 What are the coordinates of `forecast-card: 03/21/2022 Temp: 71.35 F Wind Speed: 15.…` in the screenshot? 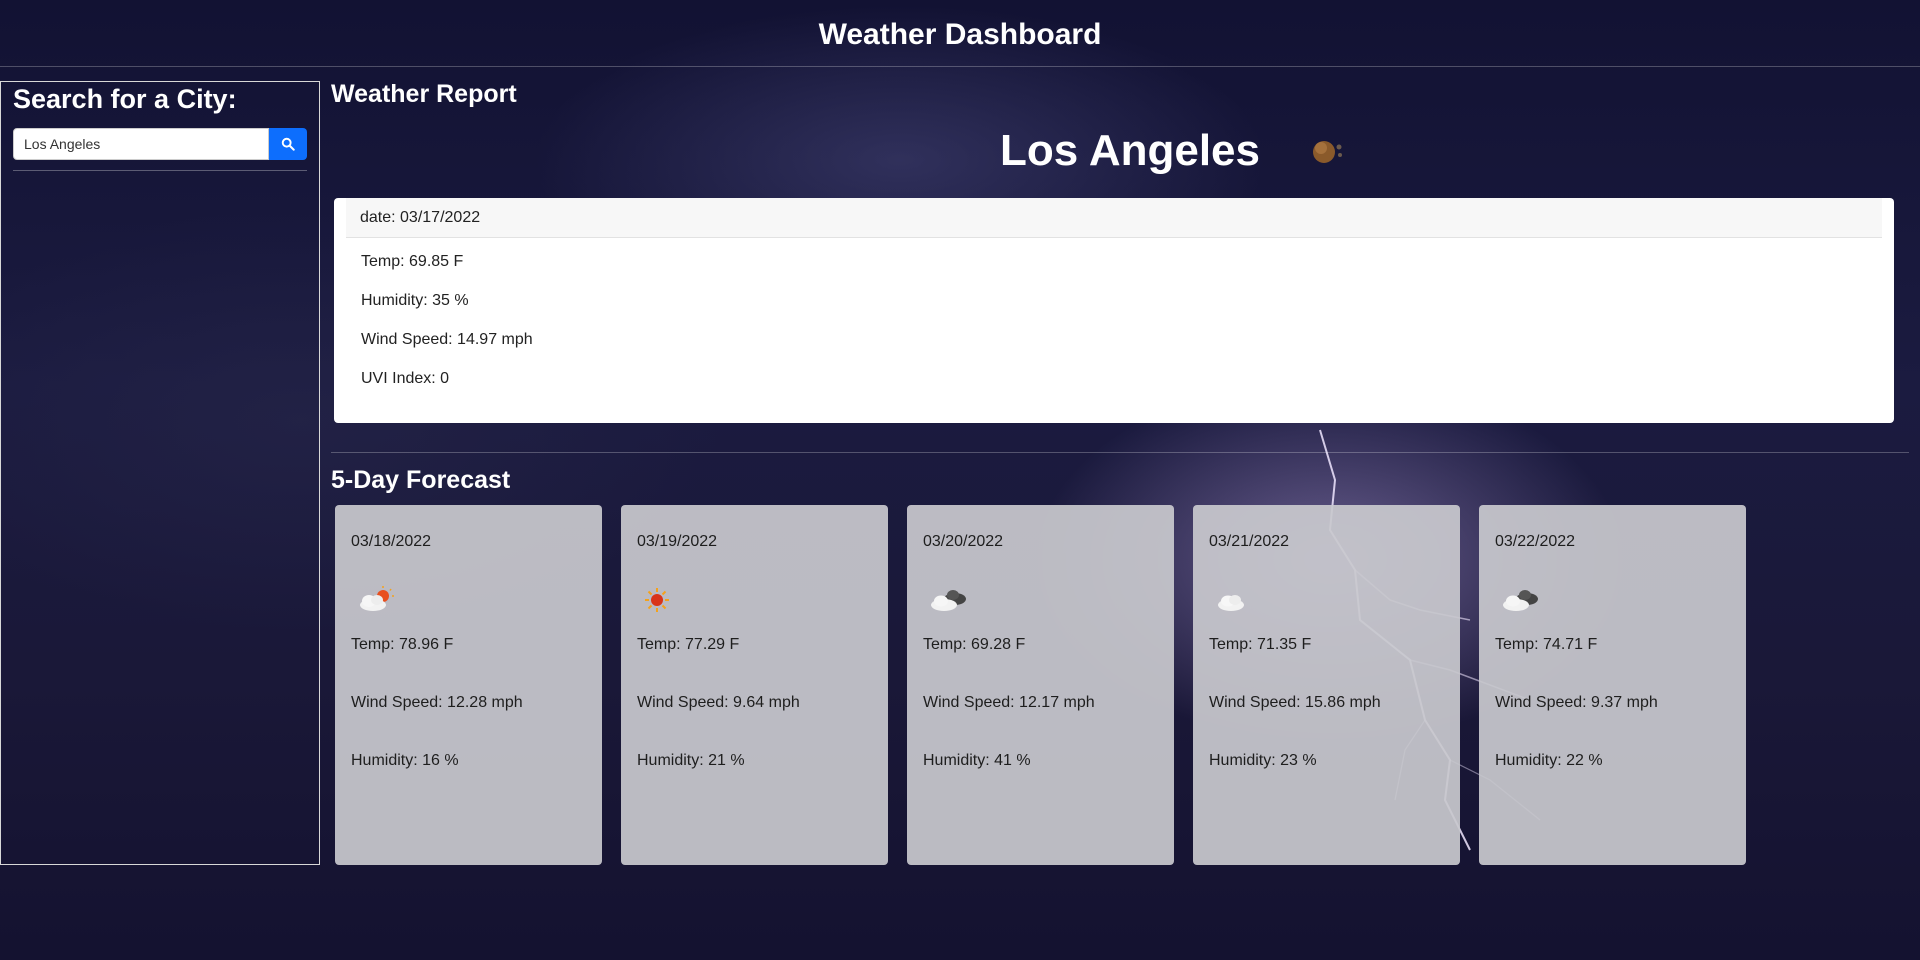 It's located at (1326, 685).